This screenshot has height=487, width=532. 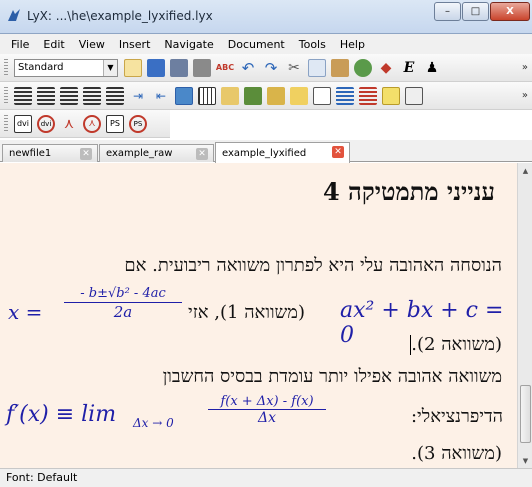 What do you see at coordinates (46, 123) in the screenshot?
I see `update-dvi-icon: dvi` at bounding box center [46, 123].